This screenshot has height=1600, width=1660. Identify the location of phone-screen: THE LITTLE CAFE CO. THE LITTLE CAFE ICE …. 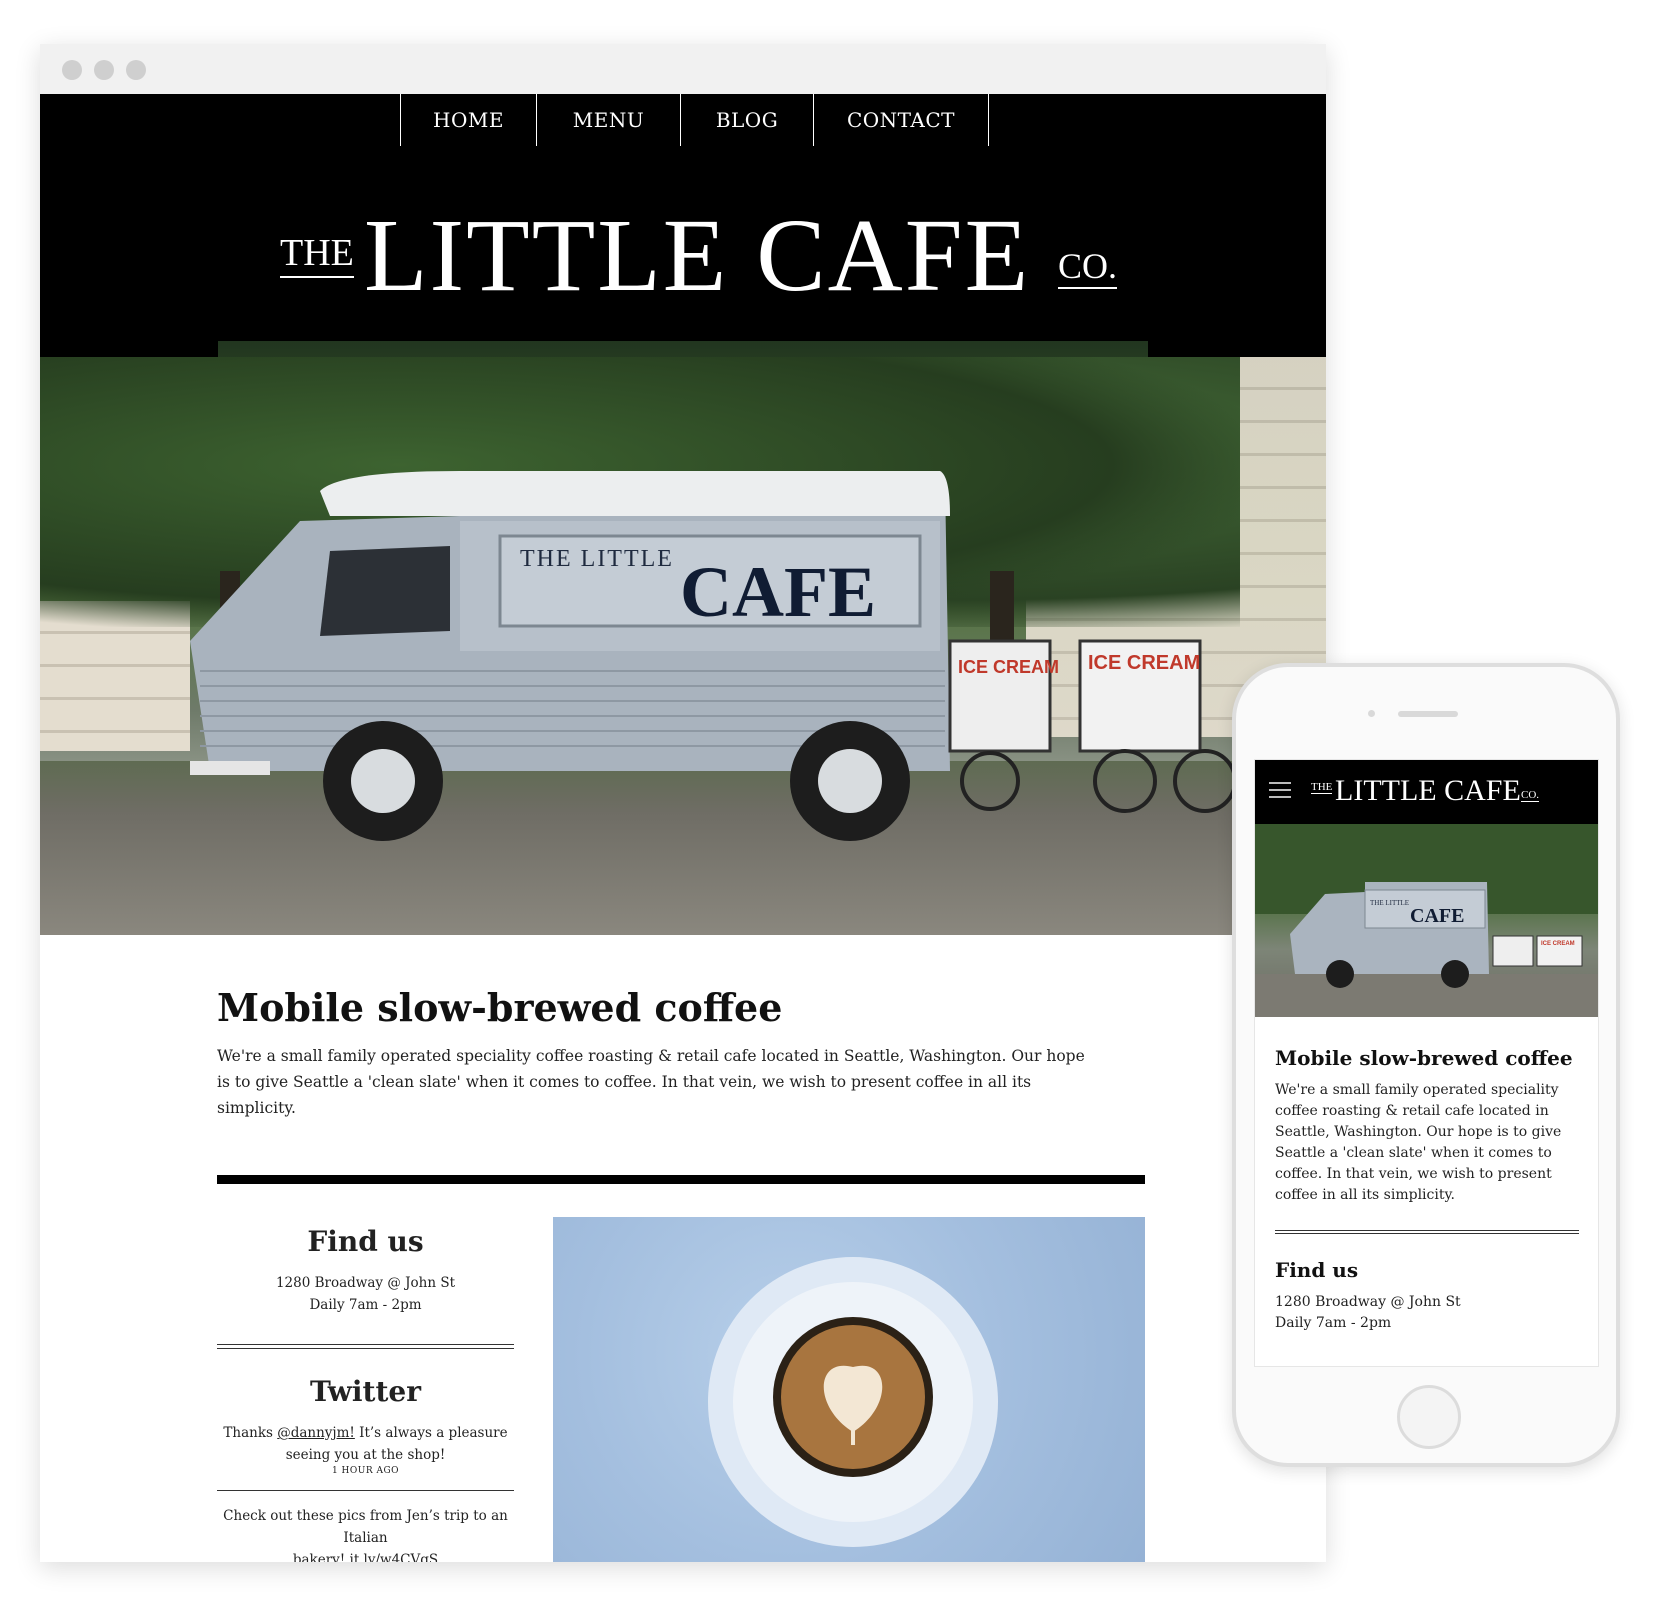
(1426, 1063).